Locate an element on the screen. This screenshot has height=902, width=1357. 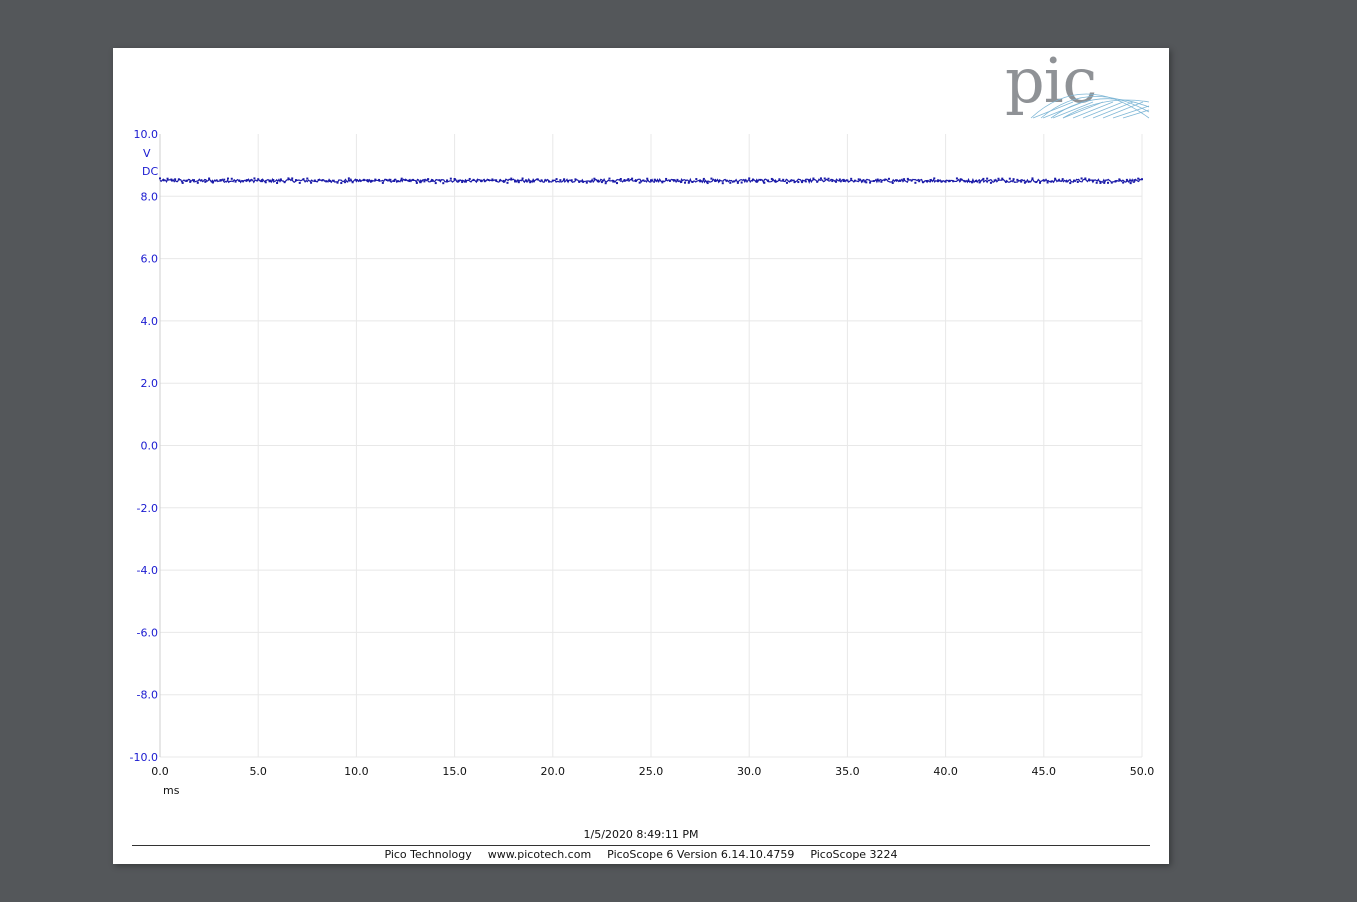
footer-company: Pico Technology is located at coordinates (428, 854).